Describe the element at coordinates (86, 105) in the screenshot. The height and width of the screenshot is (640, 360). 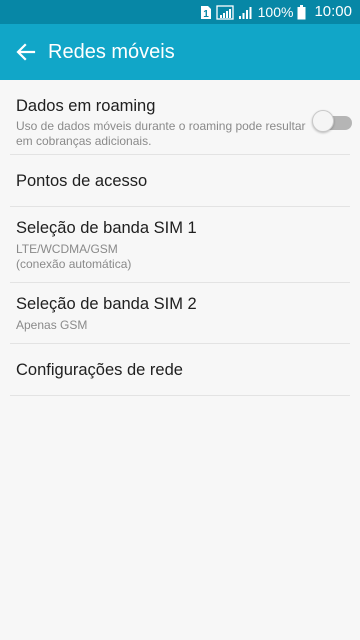
I see `item-title: Dados em roaming` at that location.